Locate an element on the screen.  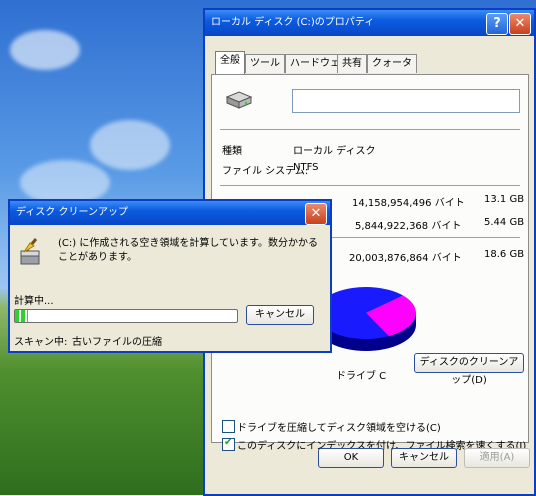
cleanup-close-button: ✕ is located at coordinates (316, 214).